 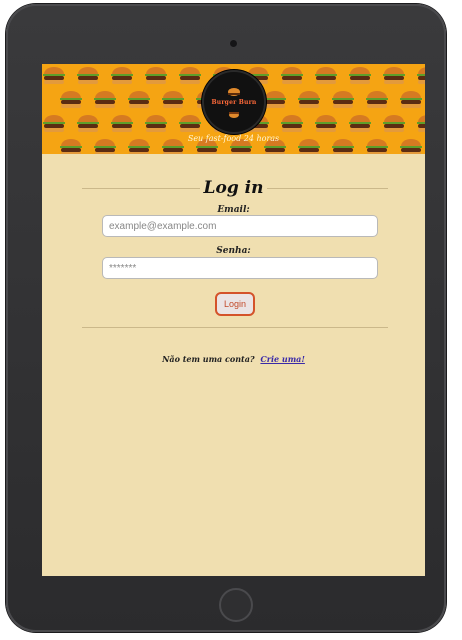 I want to click on tagline: Seu fast-food 24 horas, so click(x=233, y=138).